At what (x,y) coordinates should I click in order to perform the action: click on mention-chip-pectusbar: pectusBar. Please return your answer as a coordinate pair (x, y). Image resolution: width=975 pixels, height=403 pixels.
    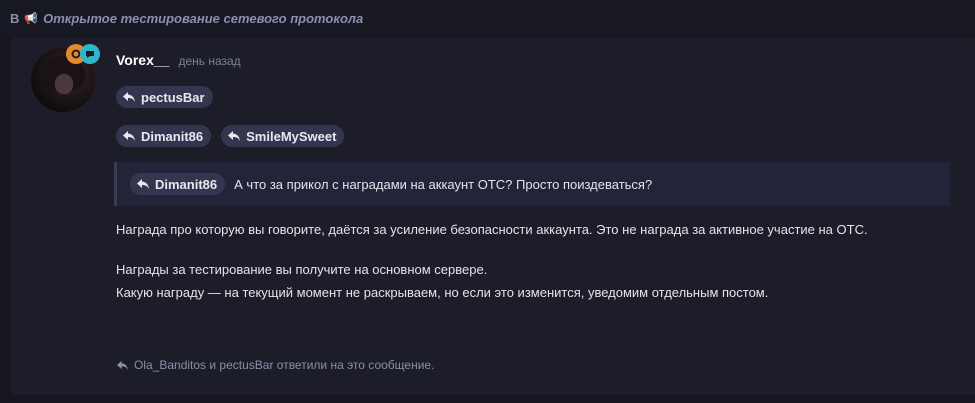
    Looking at the image, I should click on (164, 97).